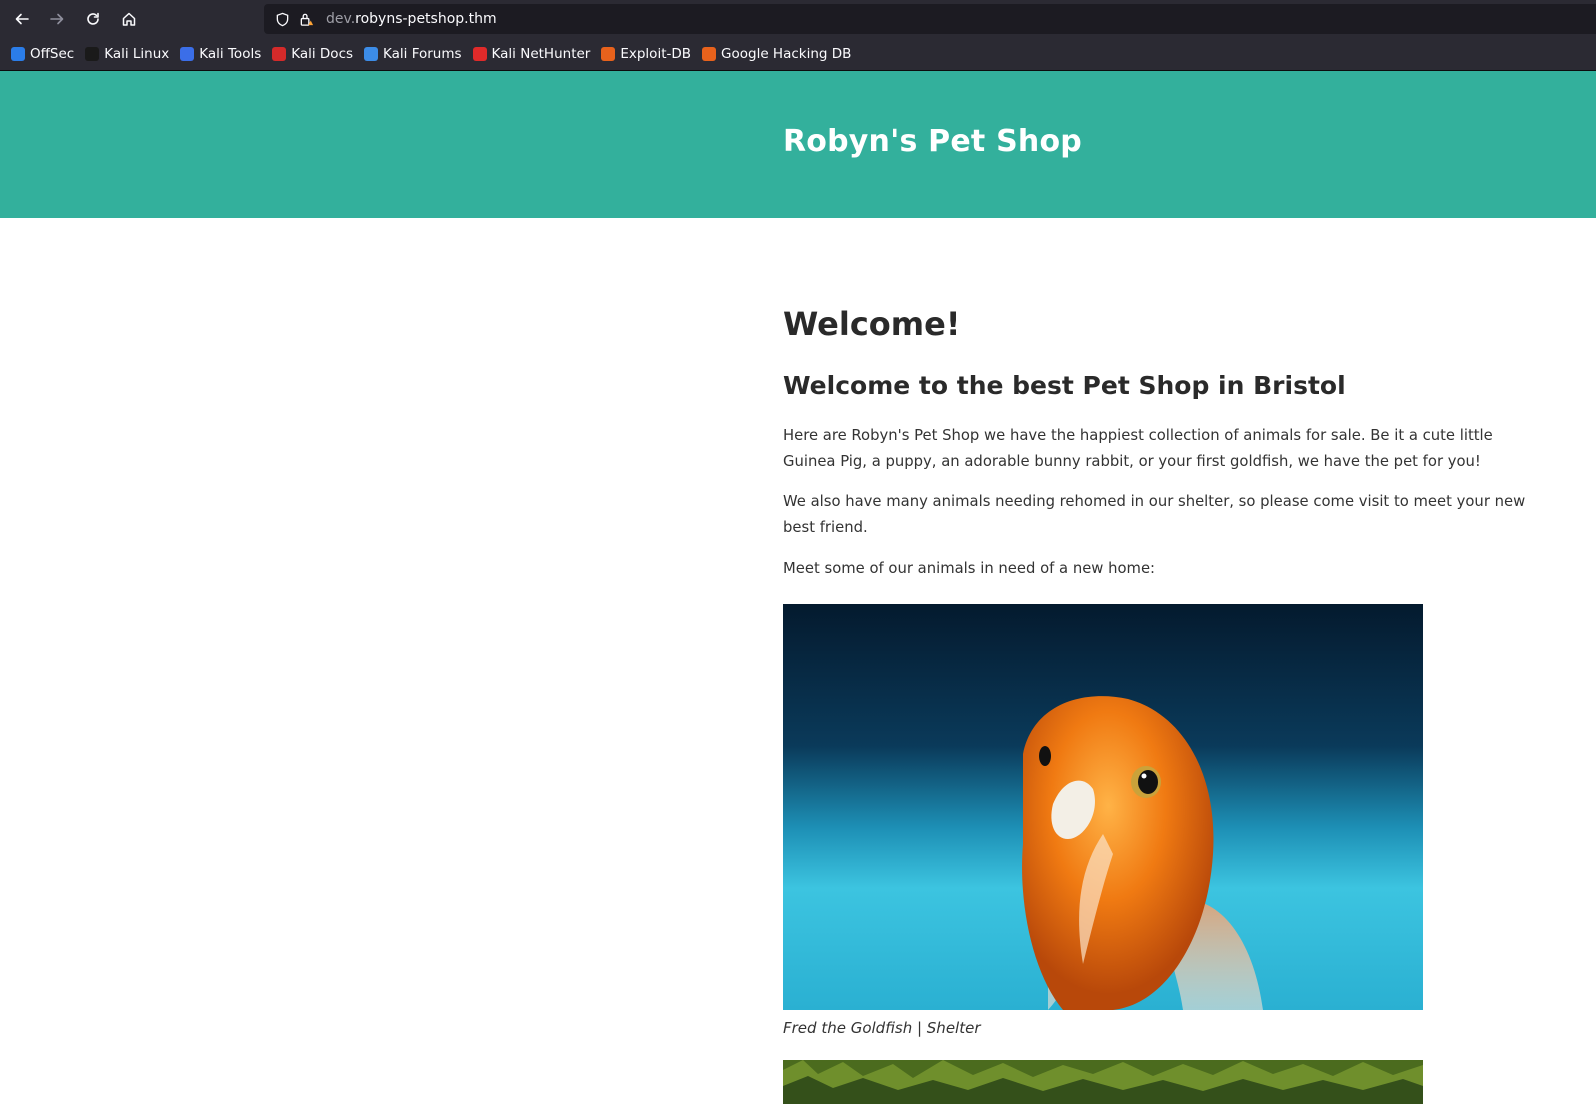 The height and width of the screenshot is (1104, 1596). What do you see at coordinates (341, 19) in the screenshot?
I see `url-subdomain: dev.` at bounding box center [341, 19].